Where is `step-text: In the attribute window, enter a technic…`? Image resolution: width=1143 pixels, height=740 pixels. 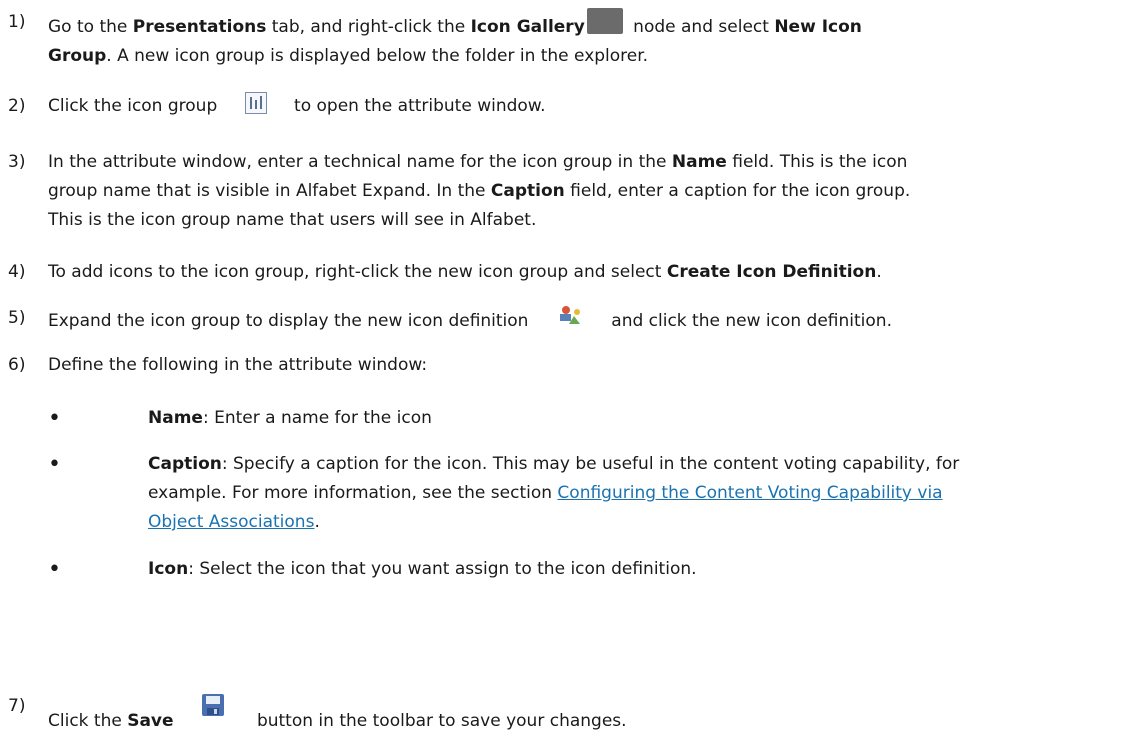
step-text: In the attribute window, enter a technic… is located at coordinates (479, 191).